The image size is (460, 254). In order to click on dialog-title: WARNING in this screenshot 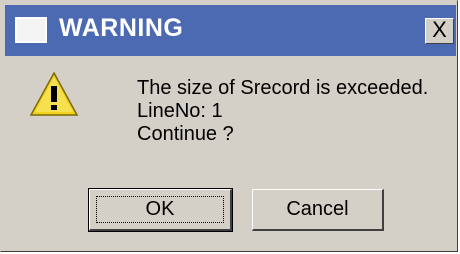, I will do `click(121, 28)`.